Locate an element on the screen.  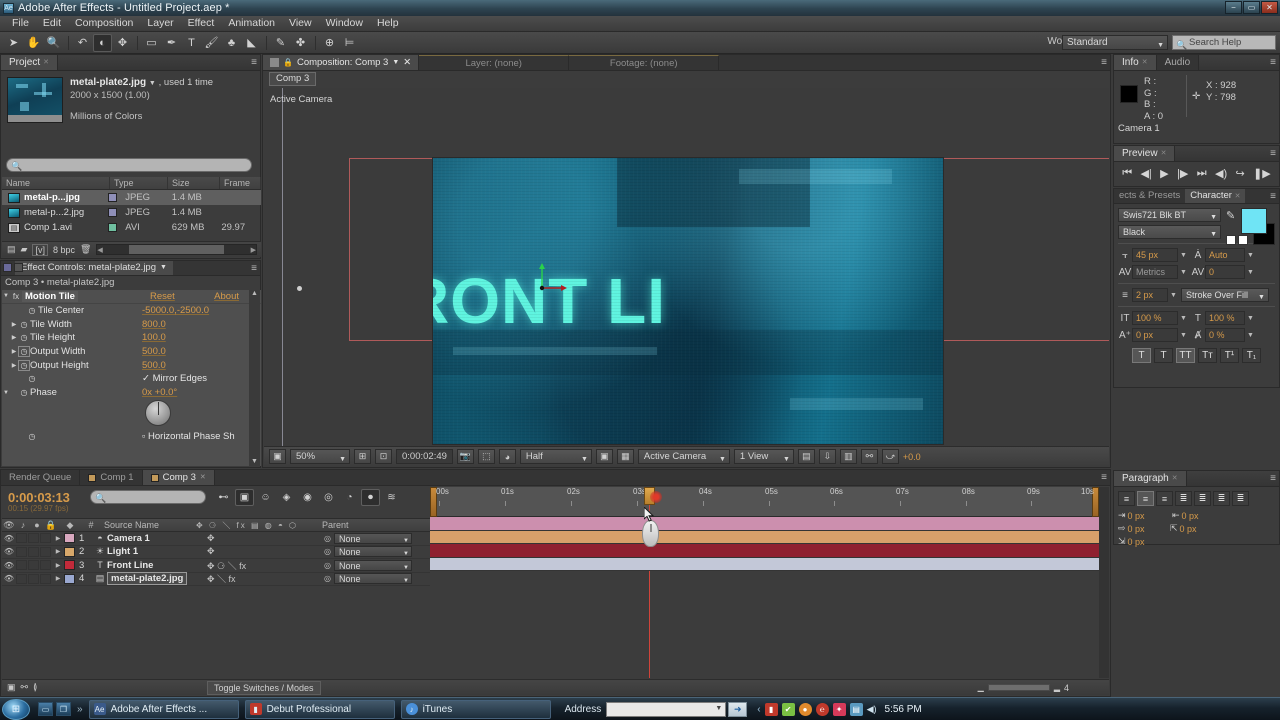
address-bar-input: ▼ is located at coordinates (666, 709).